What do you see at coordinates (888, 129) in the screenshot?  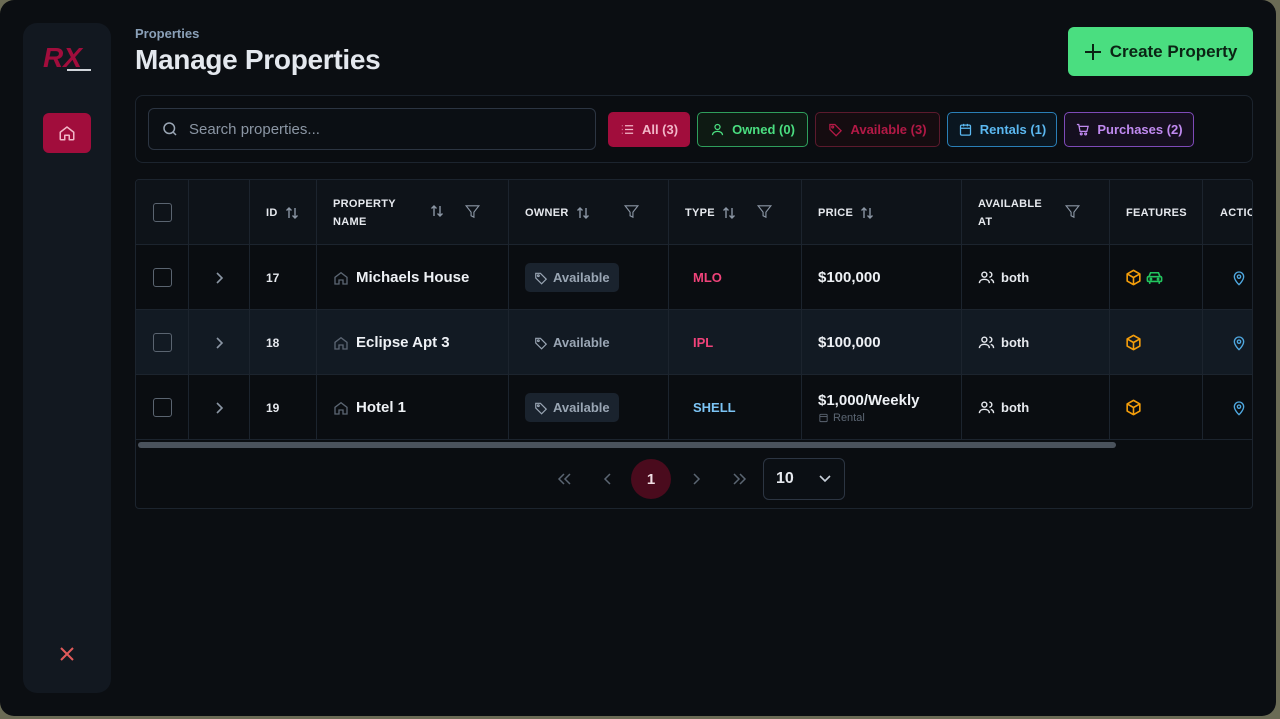 I see `filter-available-label: Available (3)` at bounding box center [888, 129].